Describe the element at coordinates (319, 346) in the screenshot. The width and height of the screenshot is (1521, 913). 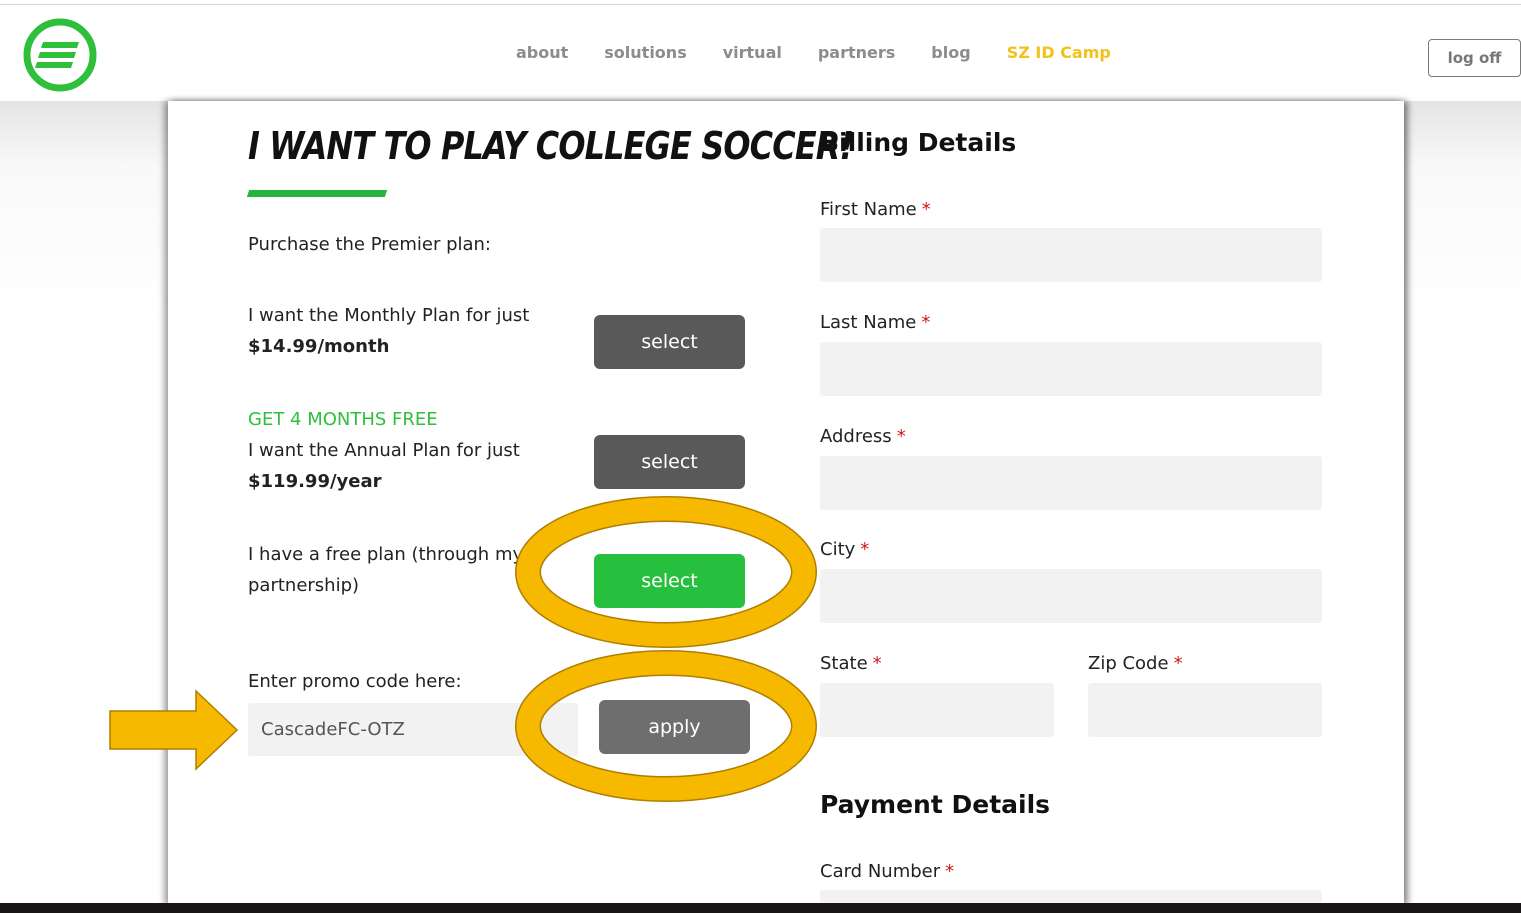
I see `monthly-plan-price: $14.99/month` at that location.